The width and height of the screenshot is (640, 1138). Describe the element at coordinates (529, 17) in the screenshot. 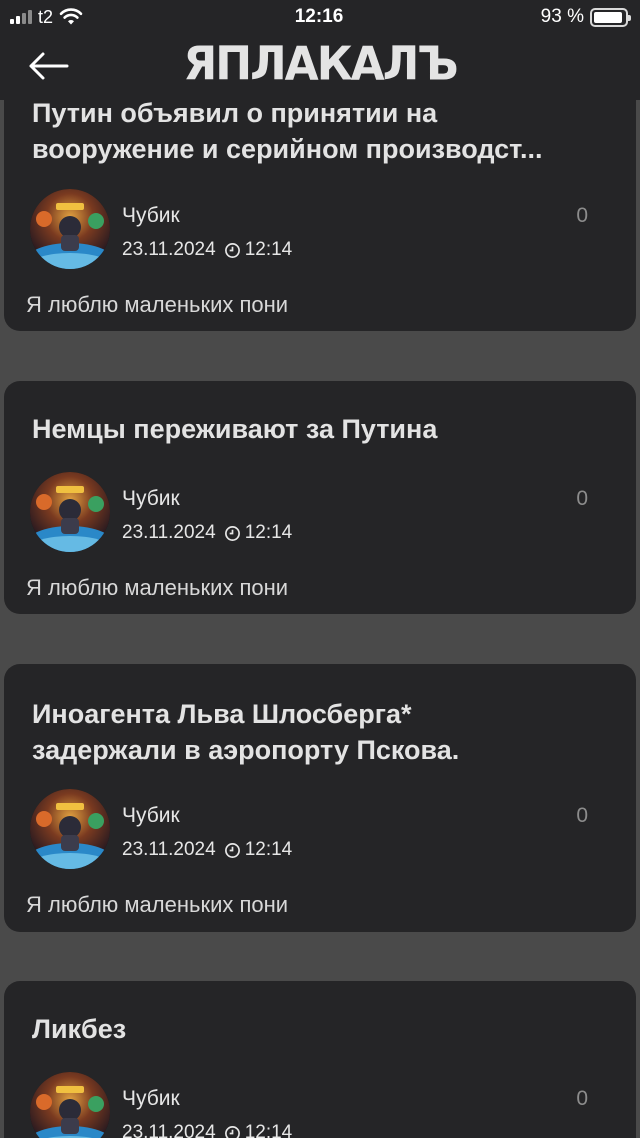

I see `status-right: 93 %` at that location.